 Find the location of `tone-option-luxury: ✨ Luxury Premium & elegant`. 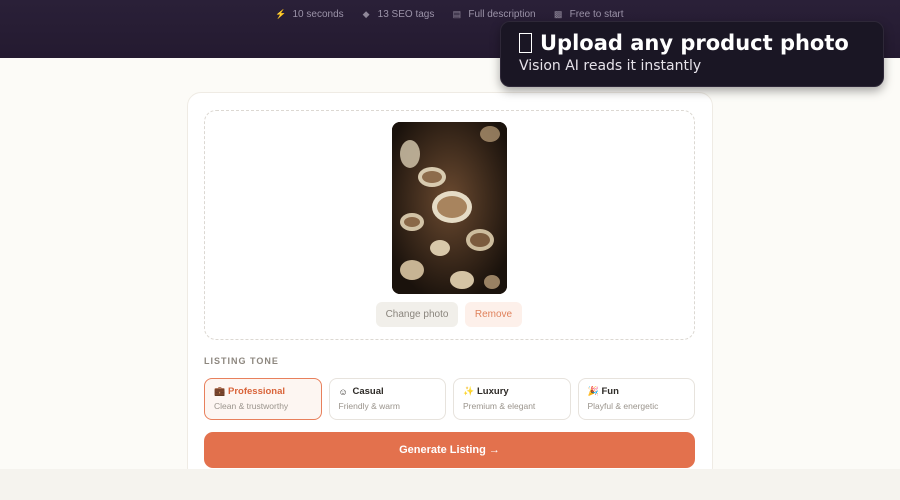

tone-option-luxury: ✨ Luxury Premium & elegant is located at coordinates (512, 399).